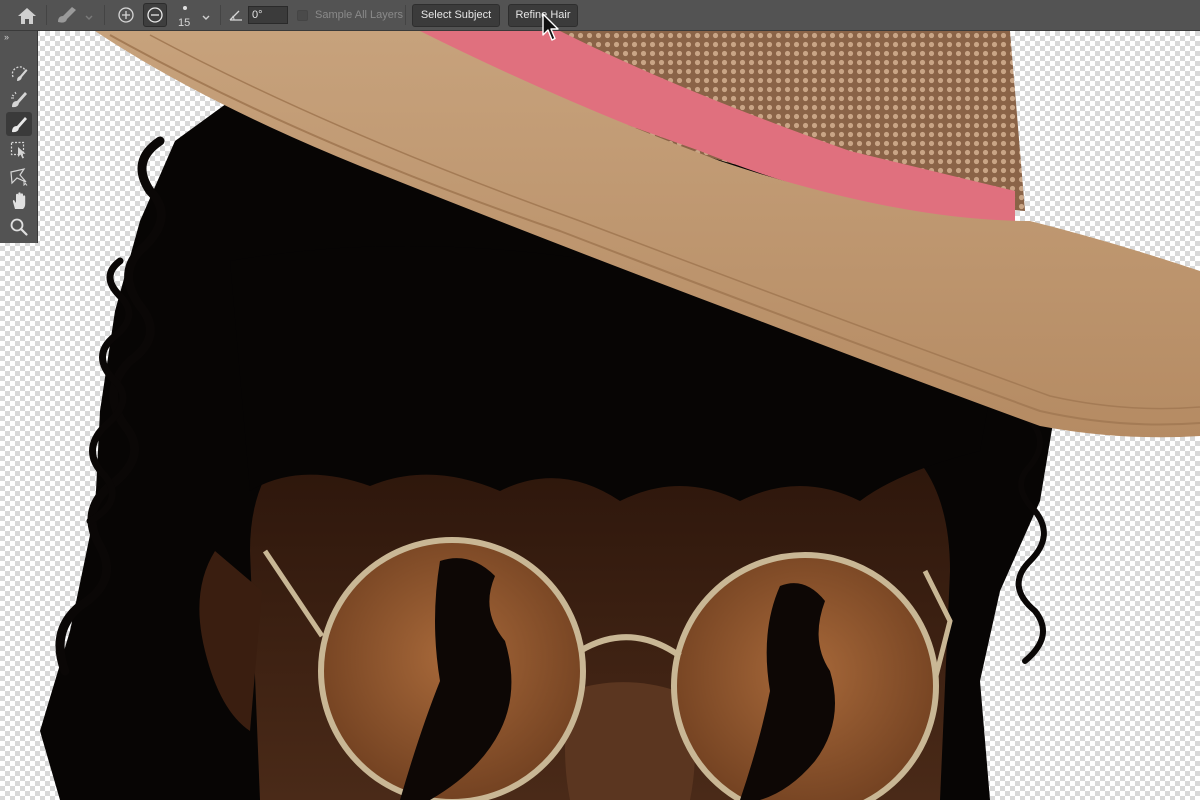  I want to click on brush-icon, so click(19, 125).